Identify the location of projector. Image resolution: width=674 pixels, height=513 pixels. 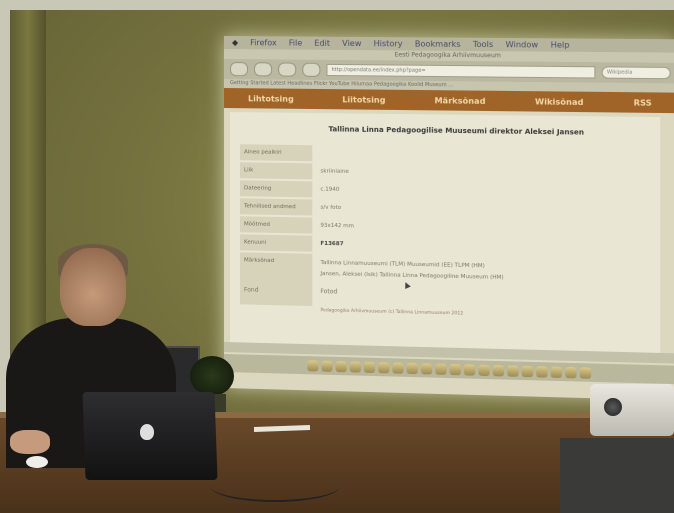
(632, 410).